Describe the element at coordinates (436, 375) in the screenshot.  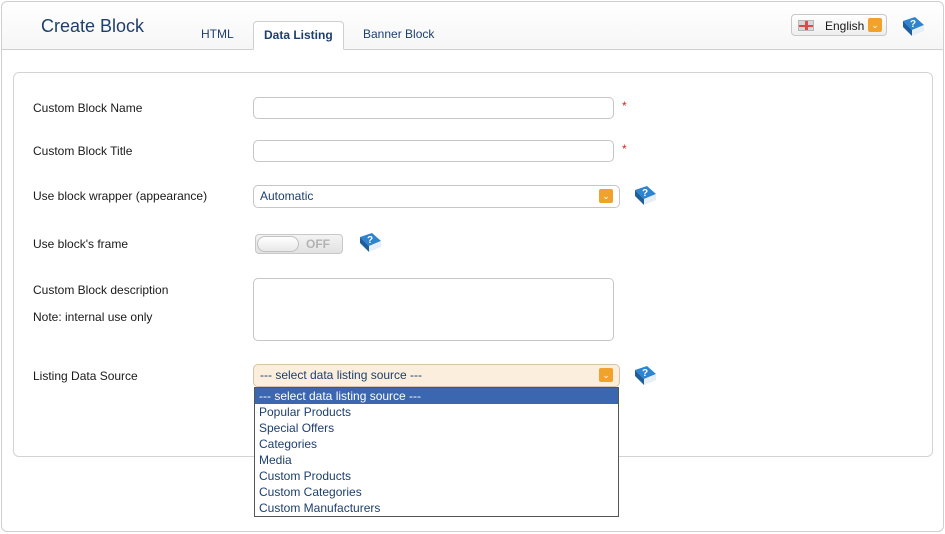
I see `listing-data-source-select: --- select data listing source --- ⌄` at that location.